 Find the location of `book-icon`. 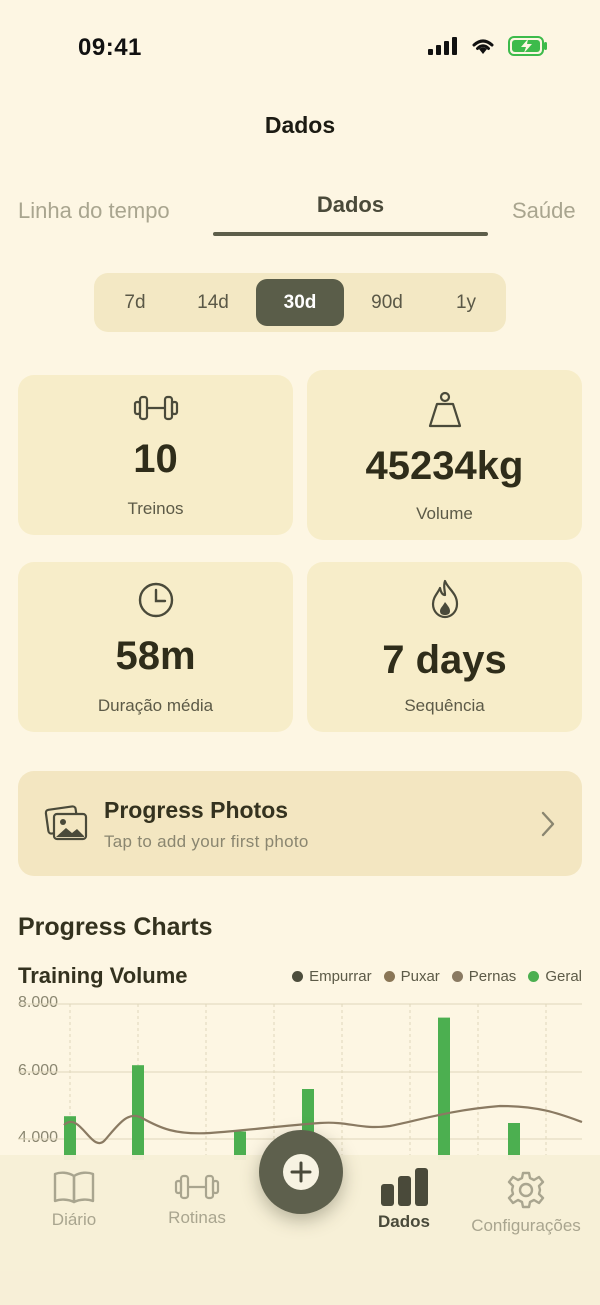

book-icon is located at coordinates (74, 1187).